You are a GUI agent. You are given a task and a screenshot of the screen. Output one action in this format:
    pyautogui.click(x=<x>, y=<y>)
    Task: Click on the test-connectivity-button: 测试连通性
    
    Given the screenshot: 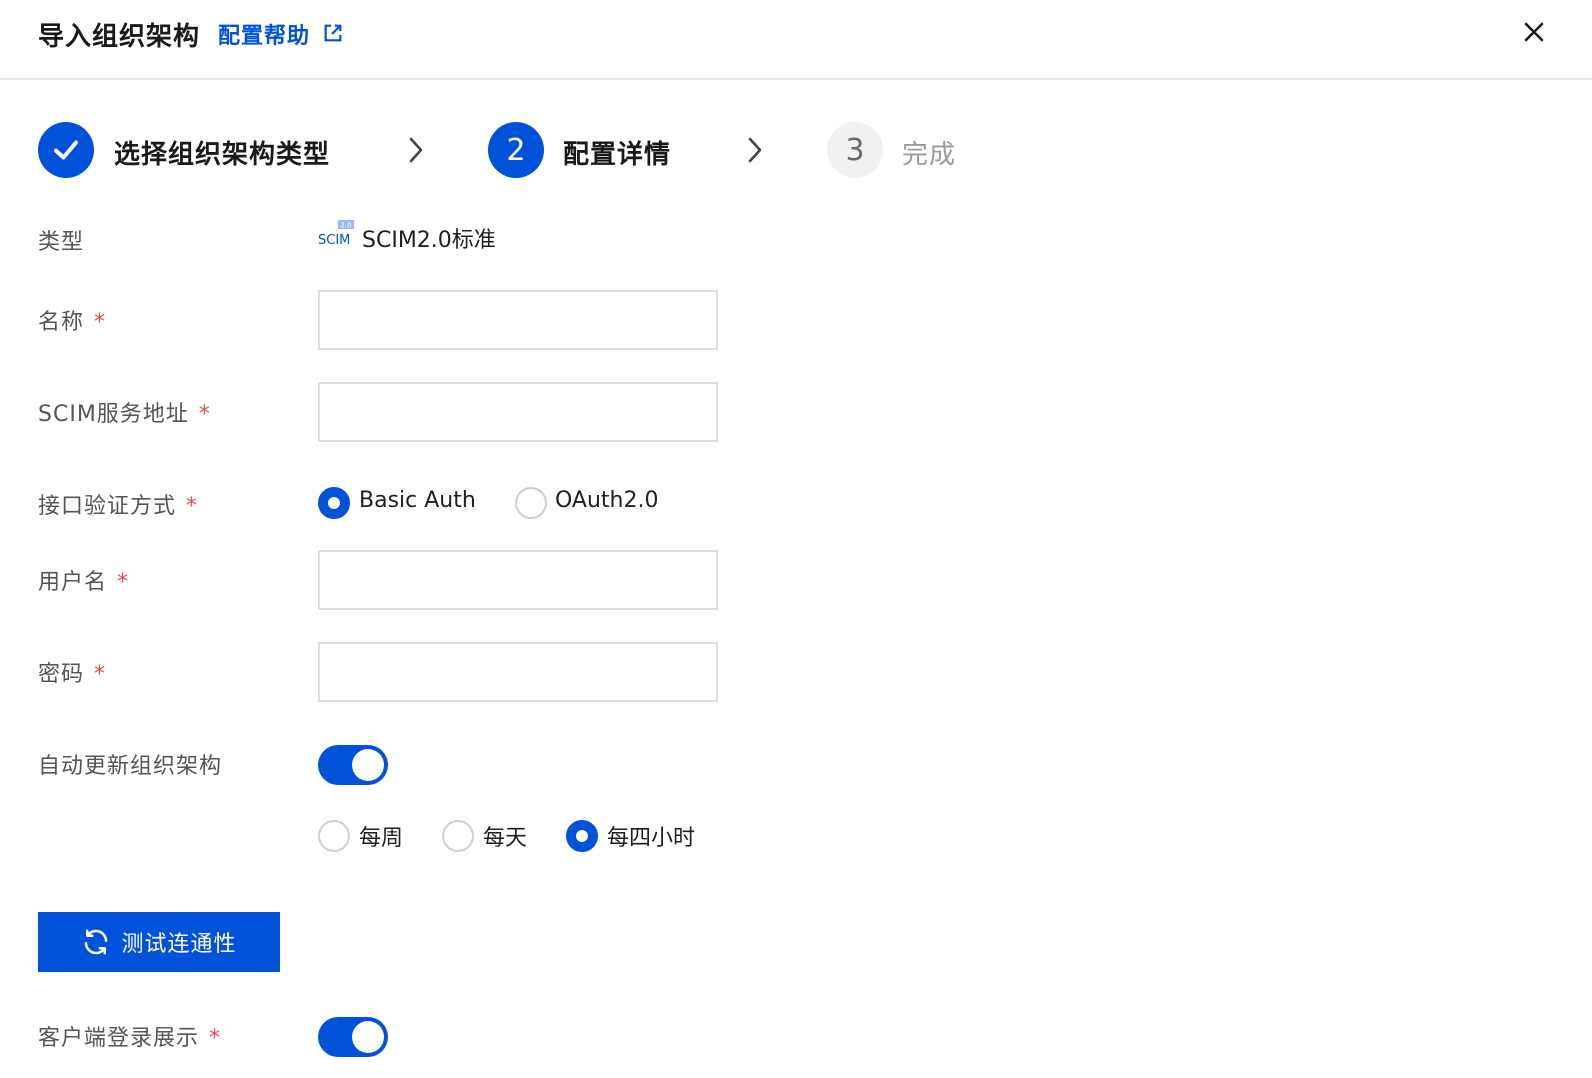 What is the action you would take?
    pyautogui.click(x=159, y=942)
    